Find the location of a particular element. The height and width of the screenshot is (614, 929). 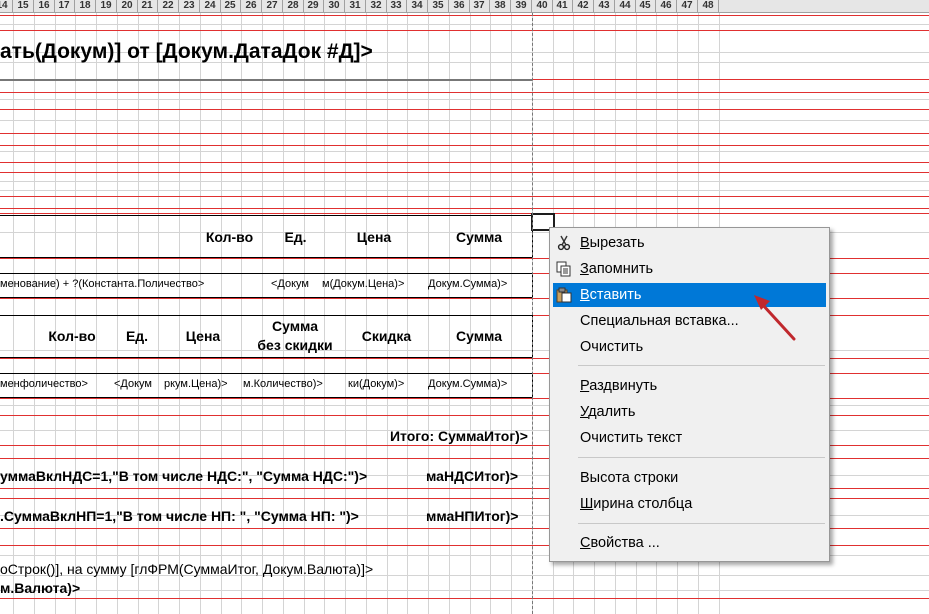

table2-cell-price: ркум.Цена)> is located at coordinates (196, 384).